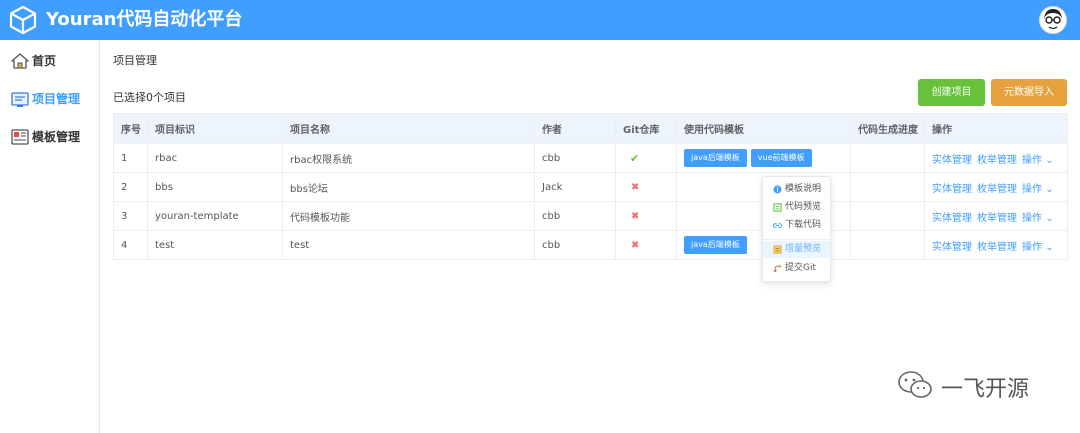 This screenshot has width=1080, height=433. Describe the element at coordinates (951, 92) in the screenshot. I see `create-project-button: 创建项目` at that location.